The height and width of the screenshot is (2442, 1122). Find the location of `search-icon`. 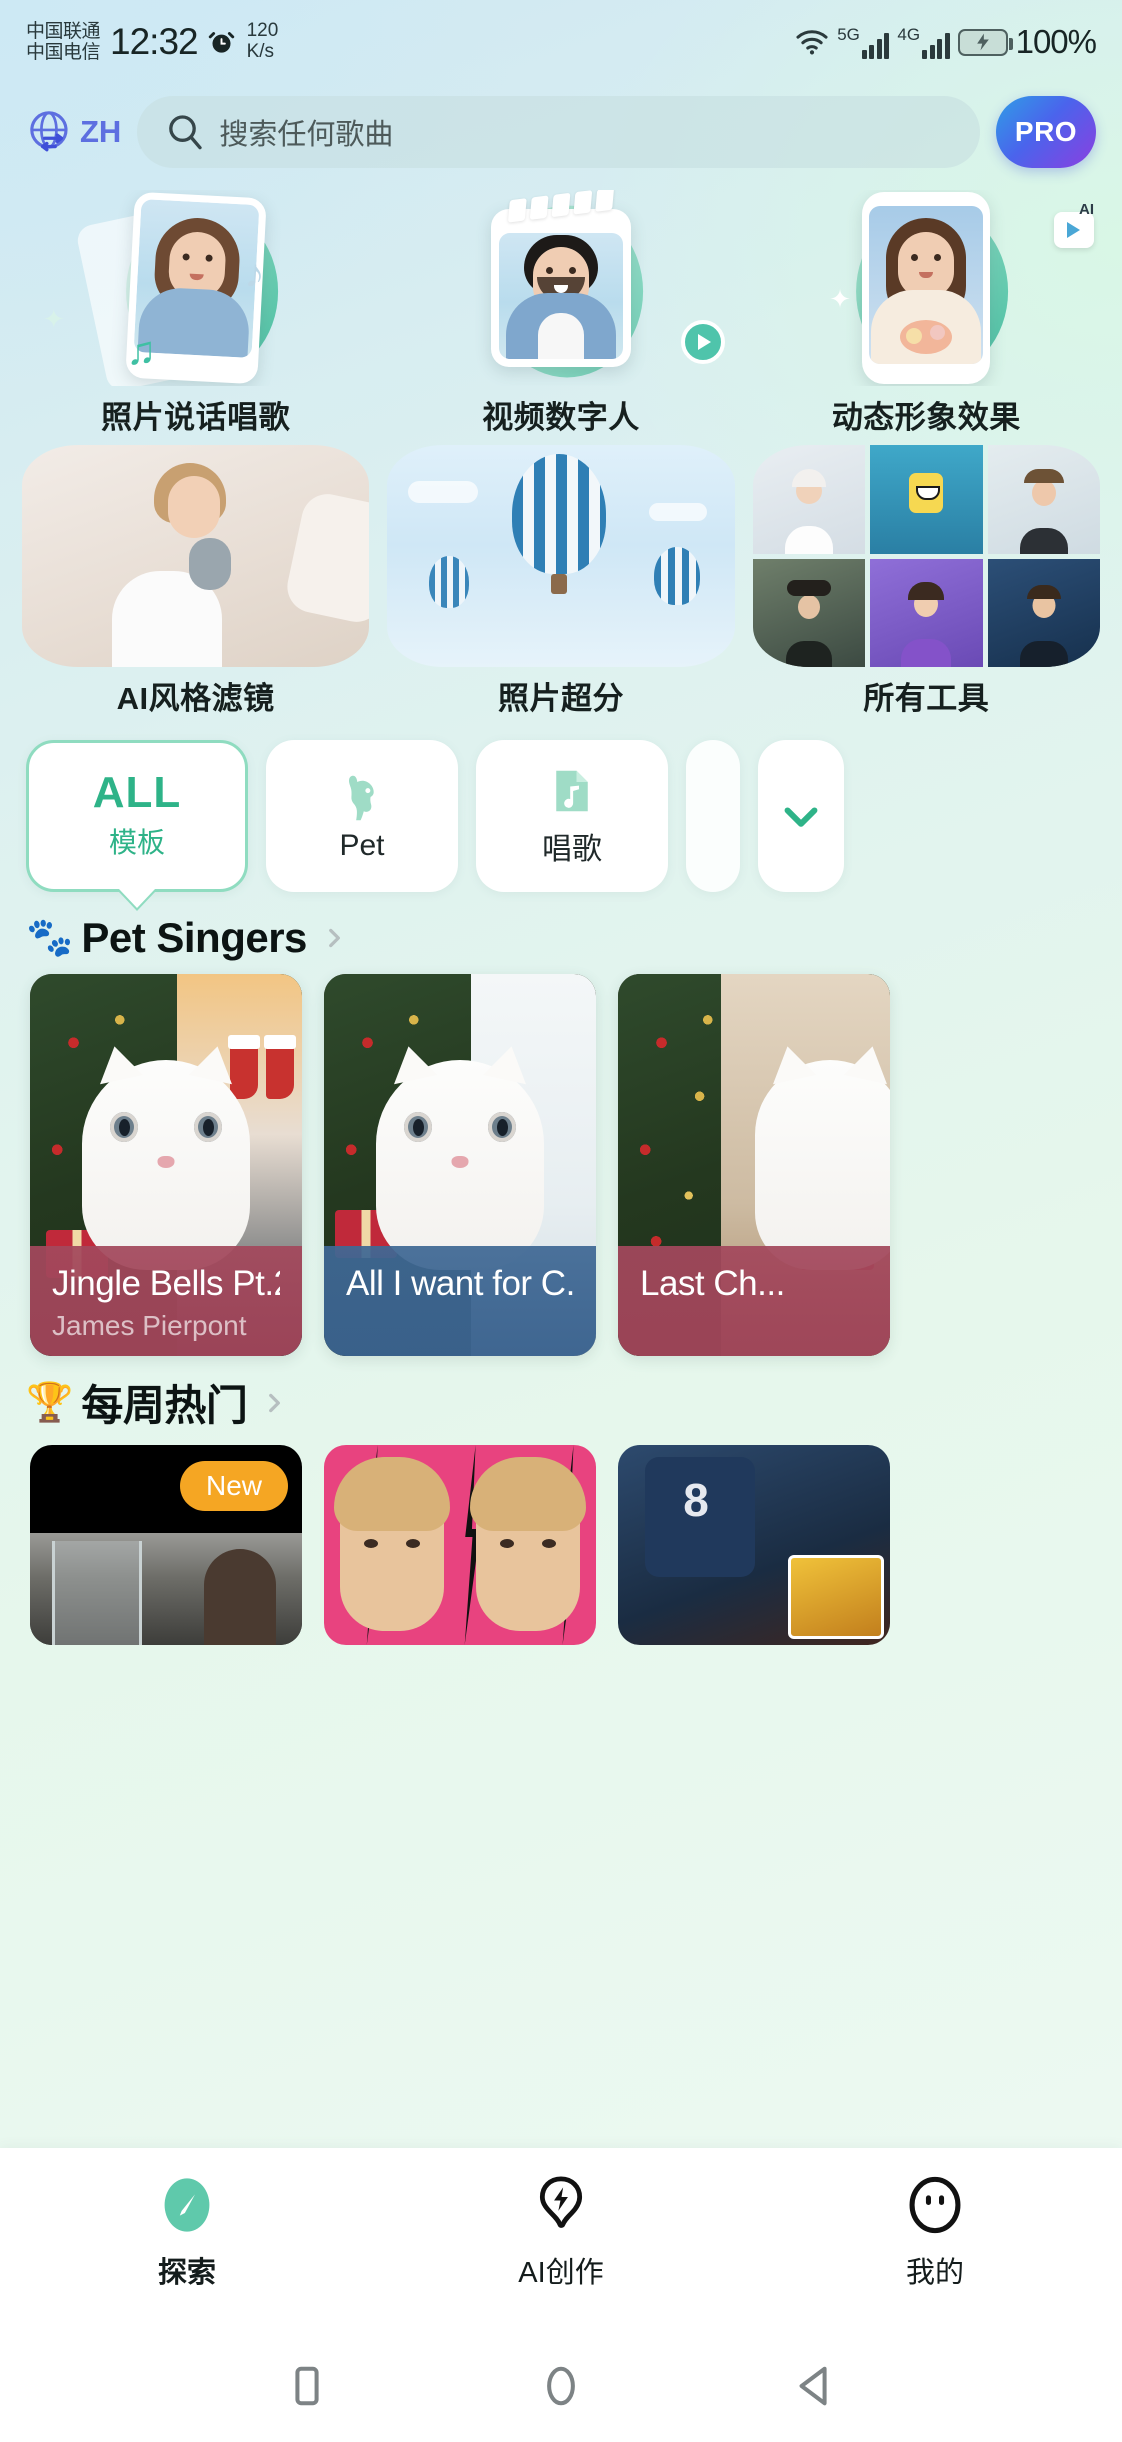

search-icon is located at coordinates (185, 132).